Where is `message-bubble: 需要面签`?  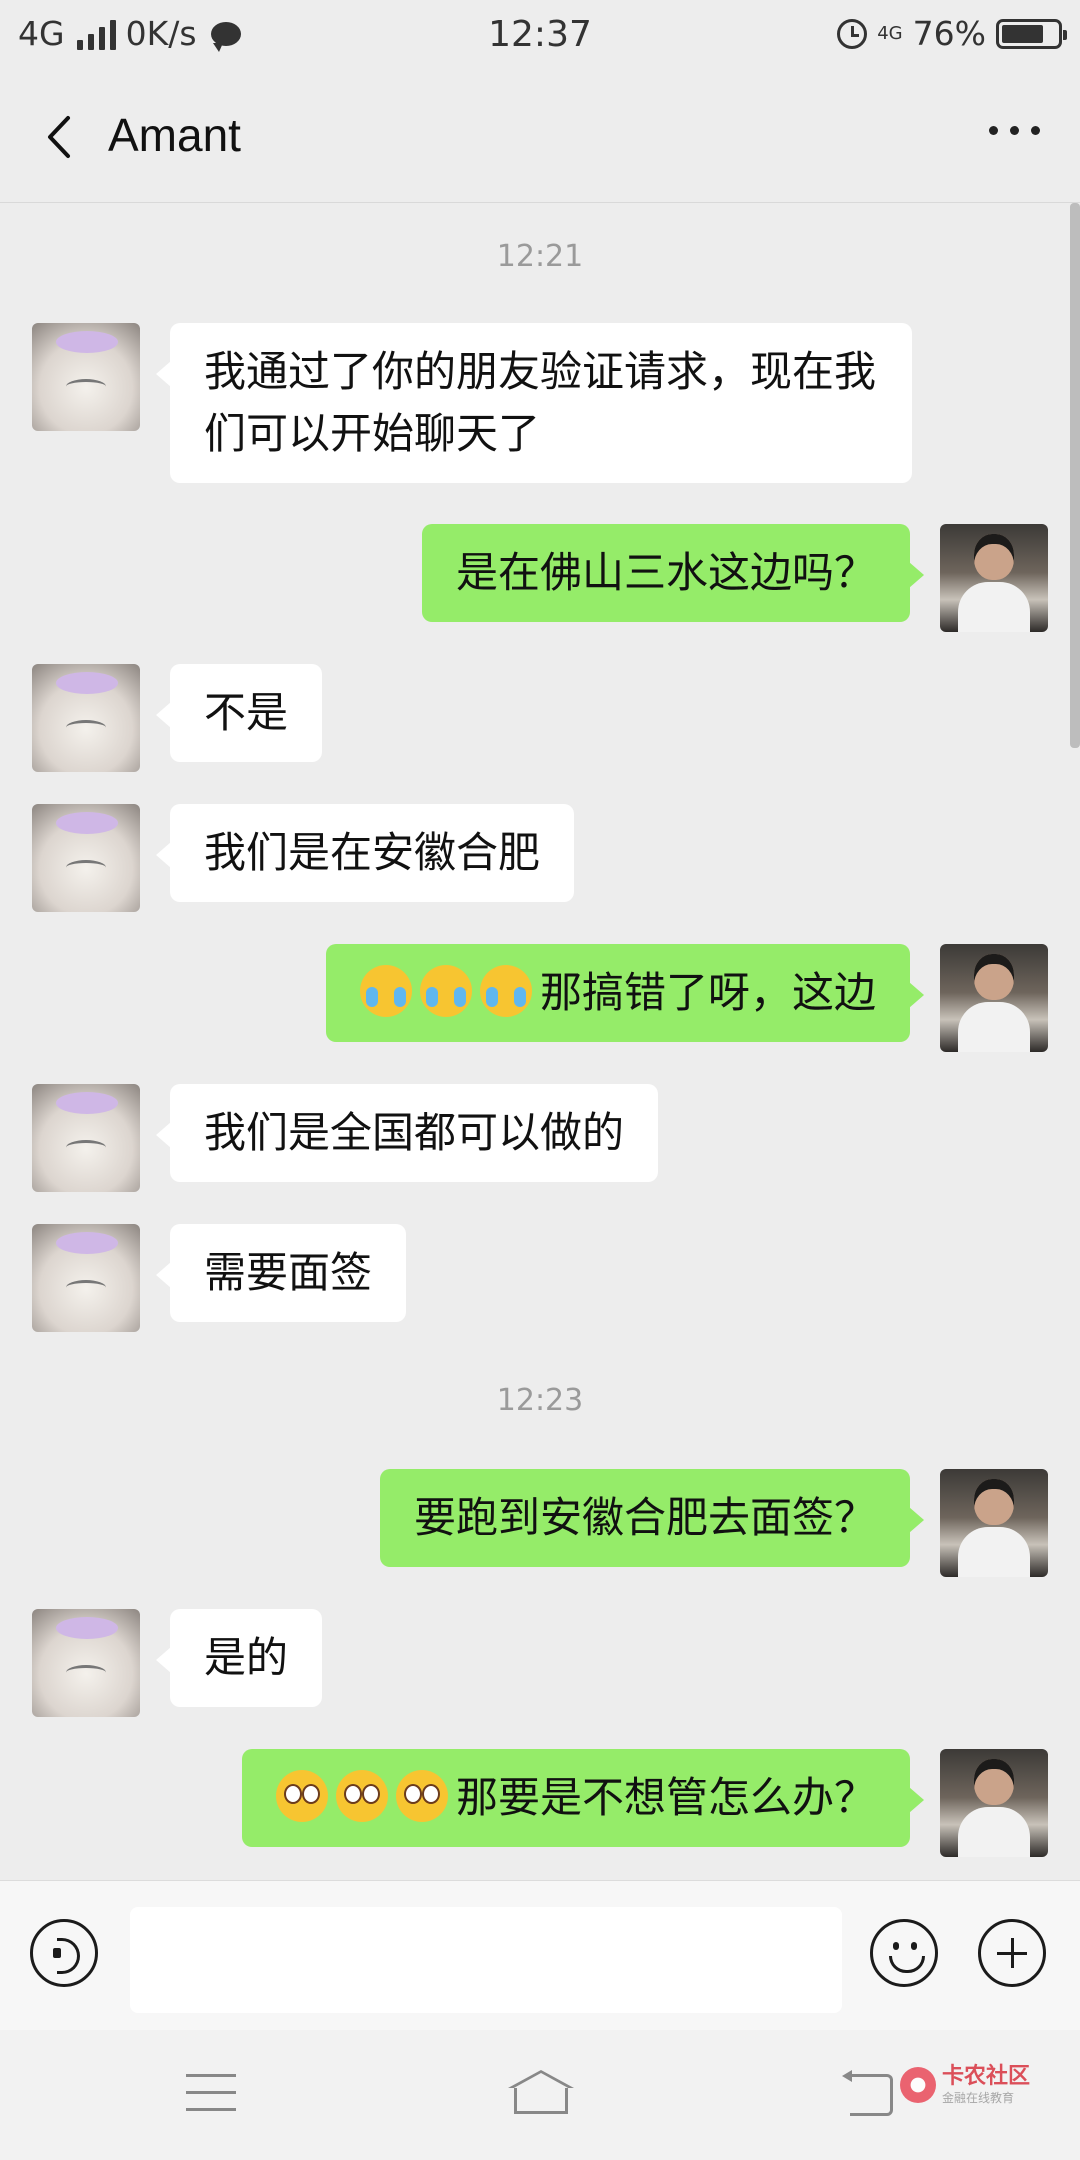 message-bubble: 需要面签 is located at coordinates (281, 1273).